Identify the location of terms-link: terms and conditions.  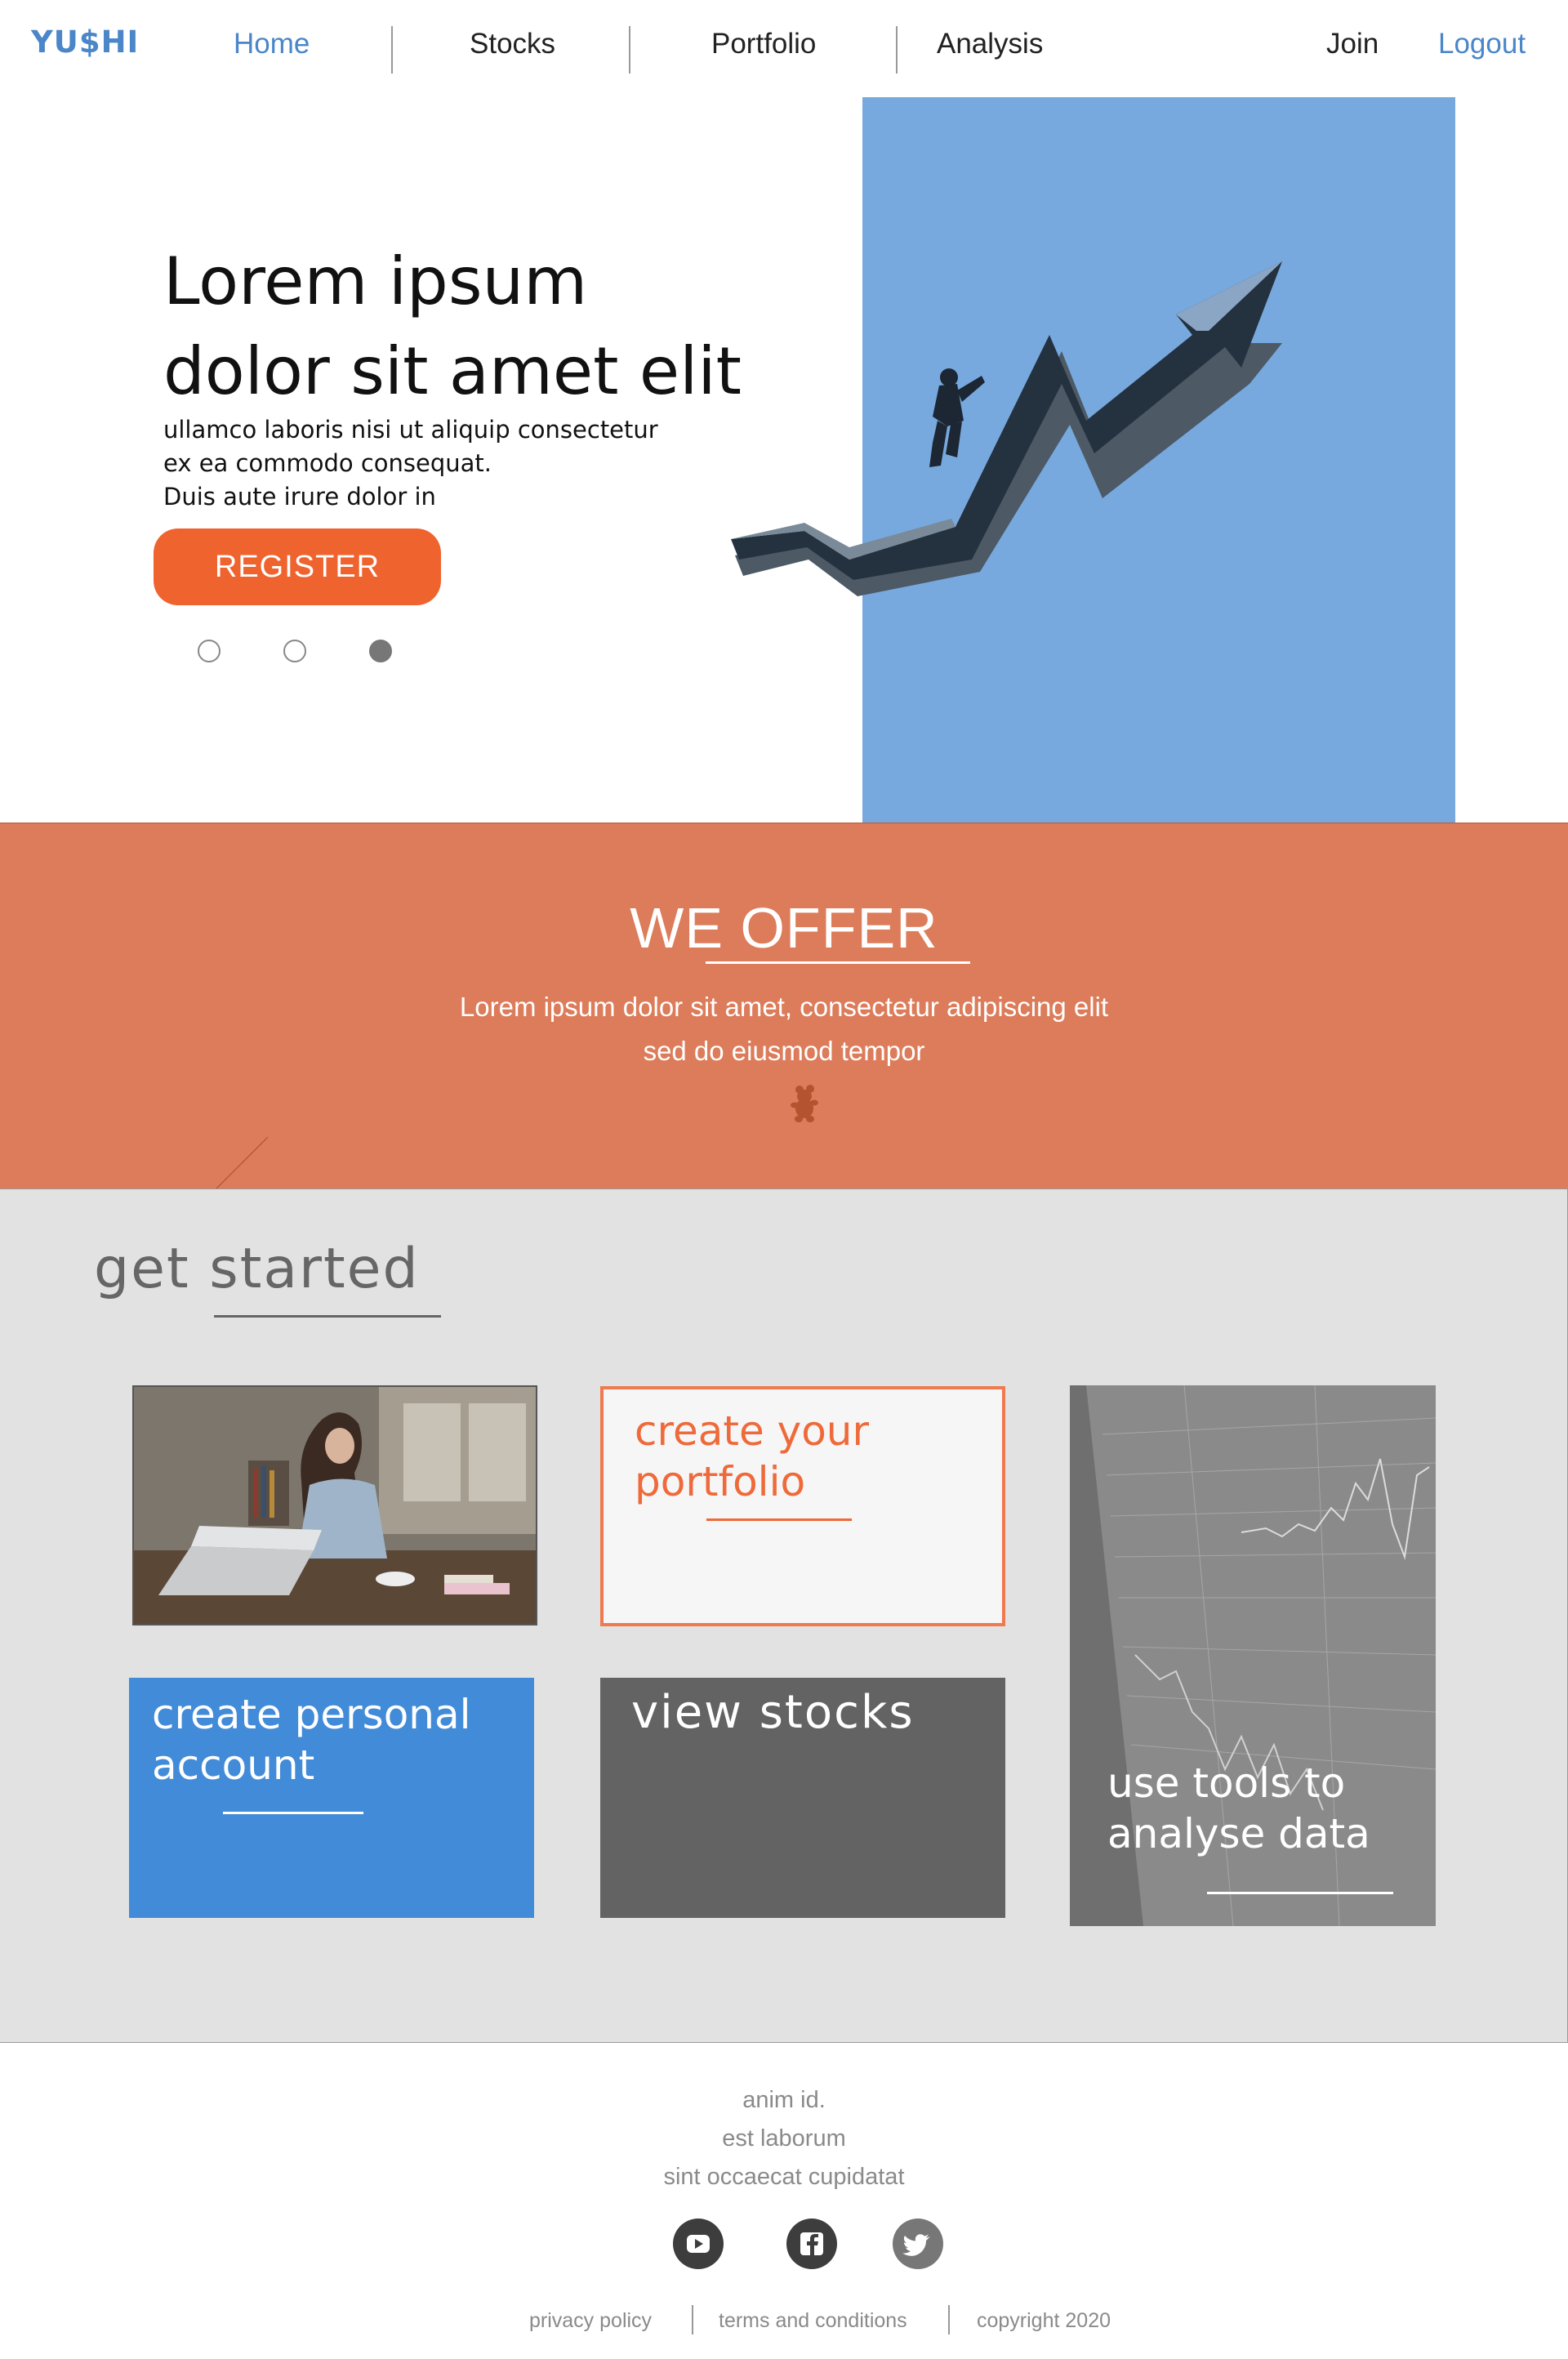
(813, 2321).